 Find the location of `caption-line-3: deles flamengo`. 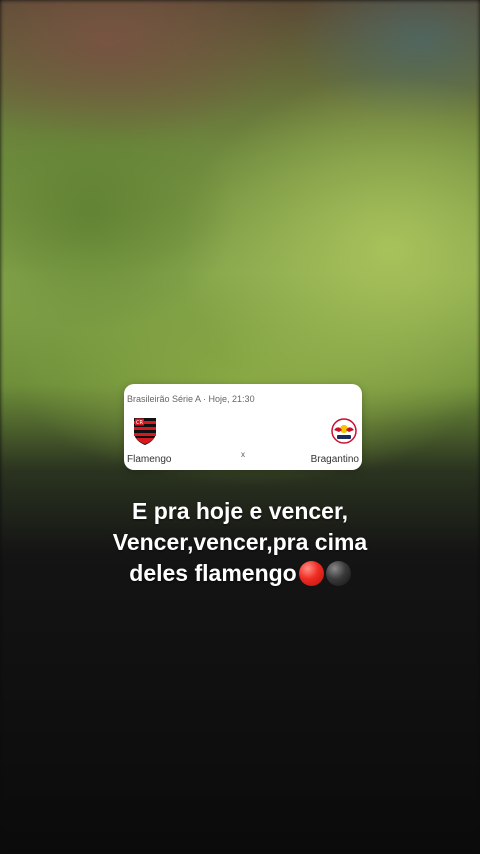

caption-line-3: deles flamengo is located at coordinates (213, 573).